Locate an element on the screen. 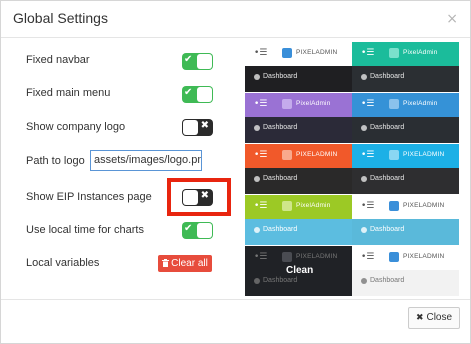 Image resolution: width=471 pixels, height=344 pixels. clean-theme-label: Clean is located at coordinates (300, 270).